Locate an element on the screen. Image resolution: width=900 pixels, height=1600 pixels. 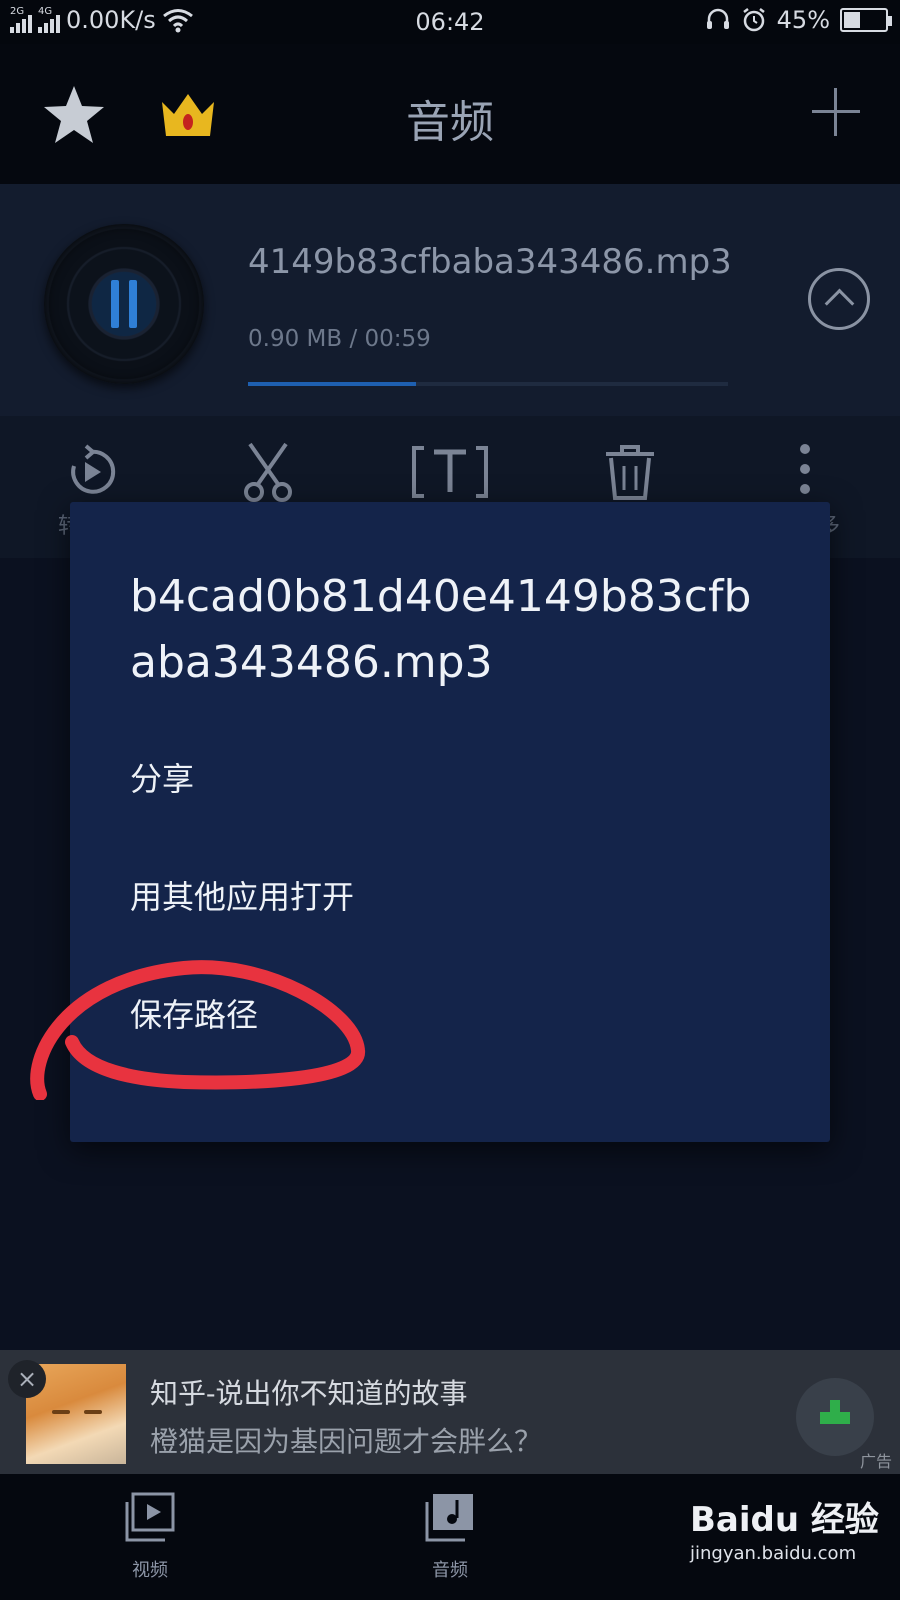
watermark-brand: Baidu 经验 is located at coordinates (784, 1520).